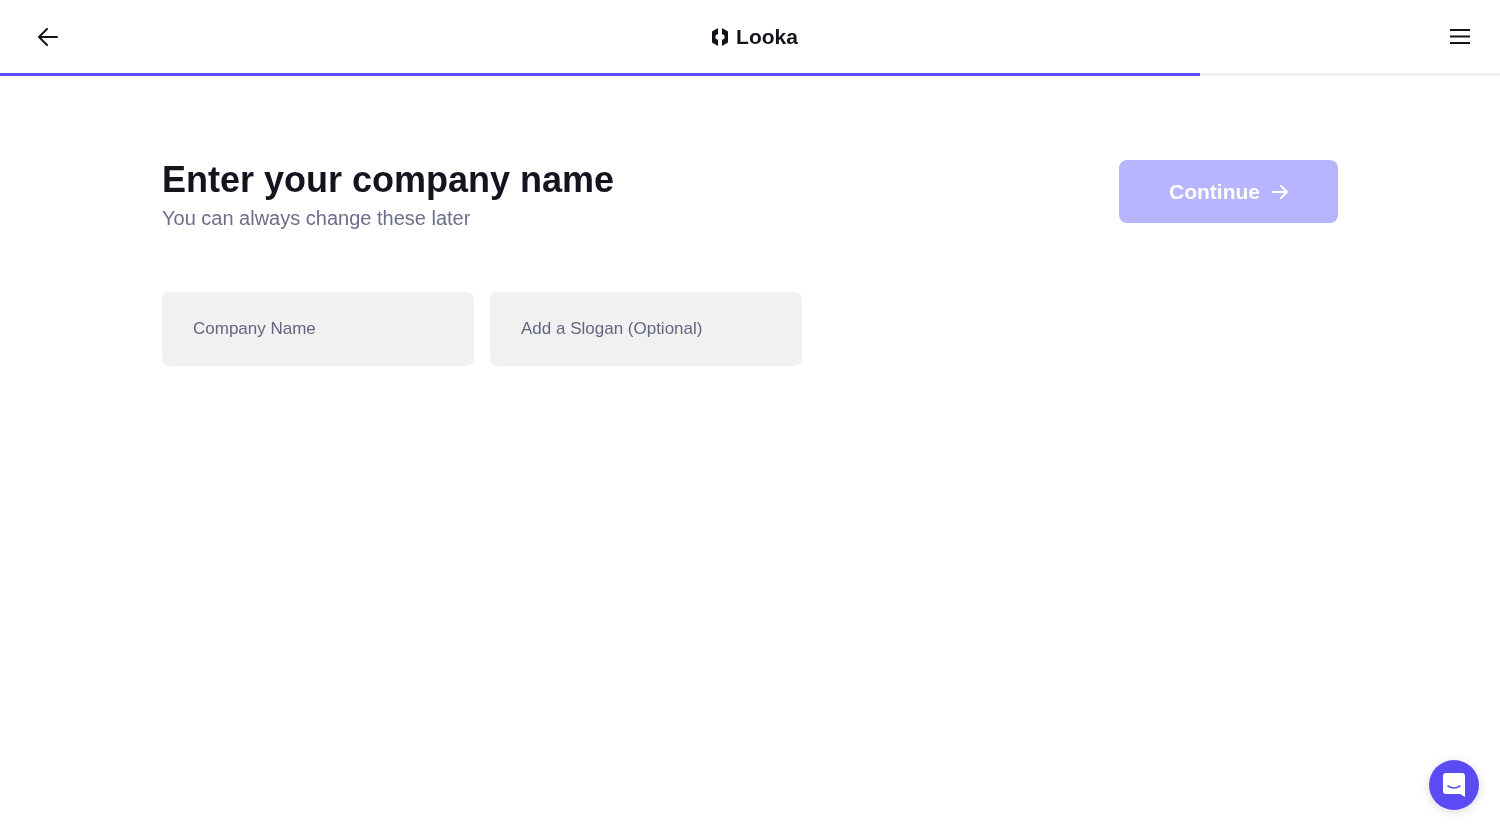 This screenshot has height=831, width=1500. I want to click on arrow-right-icon, so click(1280, 191).